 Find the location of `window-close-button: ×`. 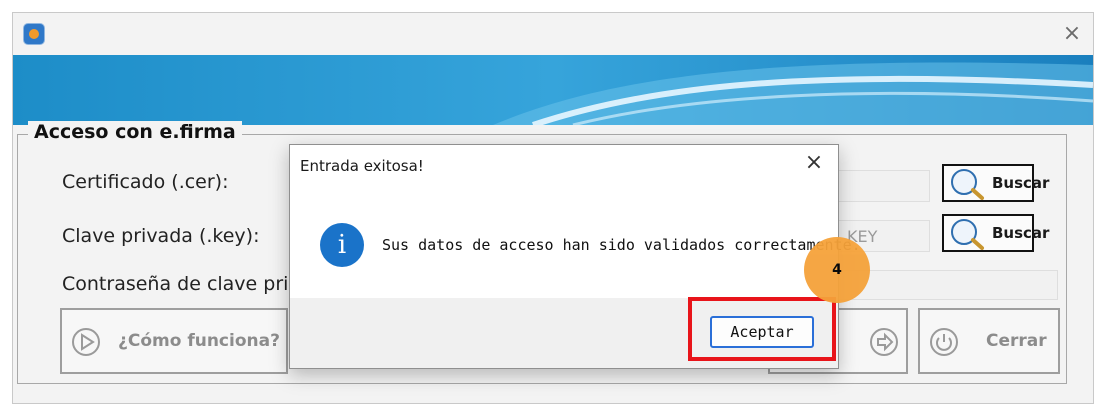

window-close-button: × is located at coordinates (1072, 34).